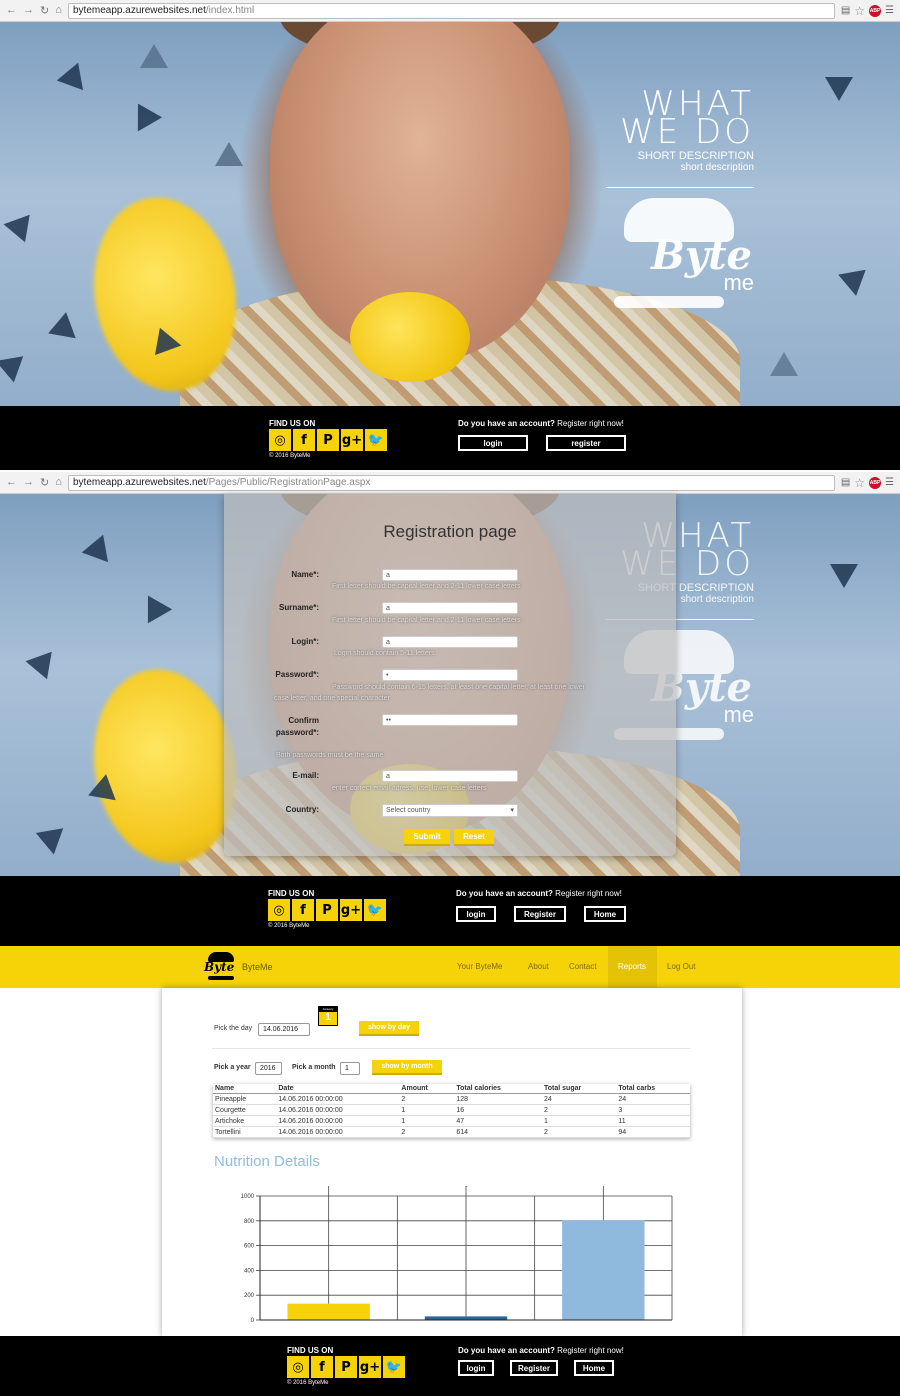  I want to click on account-question: Do you have an account?, so click(506, 1350).